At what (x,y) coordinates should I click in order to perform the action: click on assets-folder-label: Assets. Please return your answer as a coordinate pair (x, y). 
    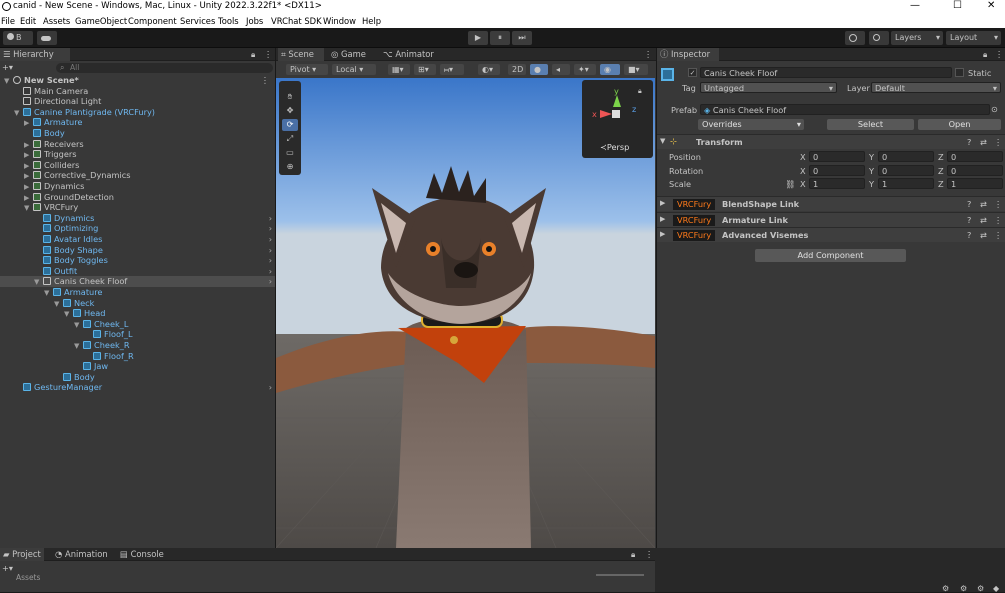
    Looking at the image, I should click on (28, 577).